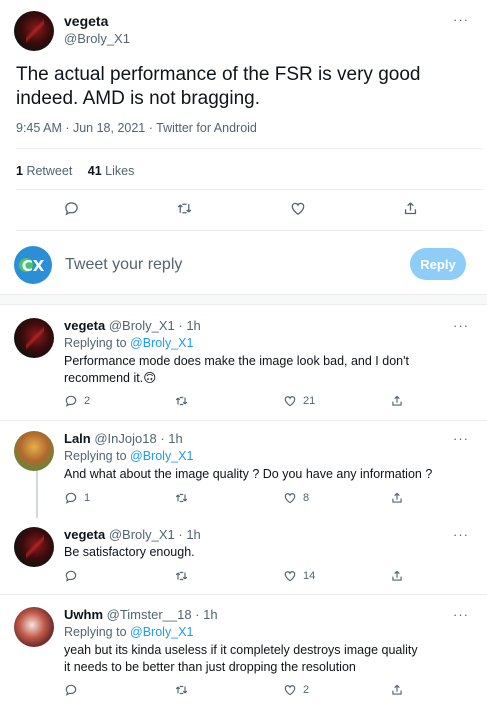 This screenshot has width=487, height=709. I want to click on avatar-text: CX, so click(33, 266).